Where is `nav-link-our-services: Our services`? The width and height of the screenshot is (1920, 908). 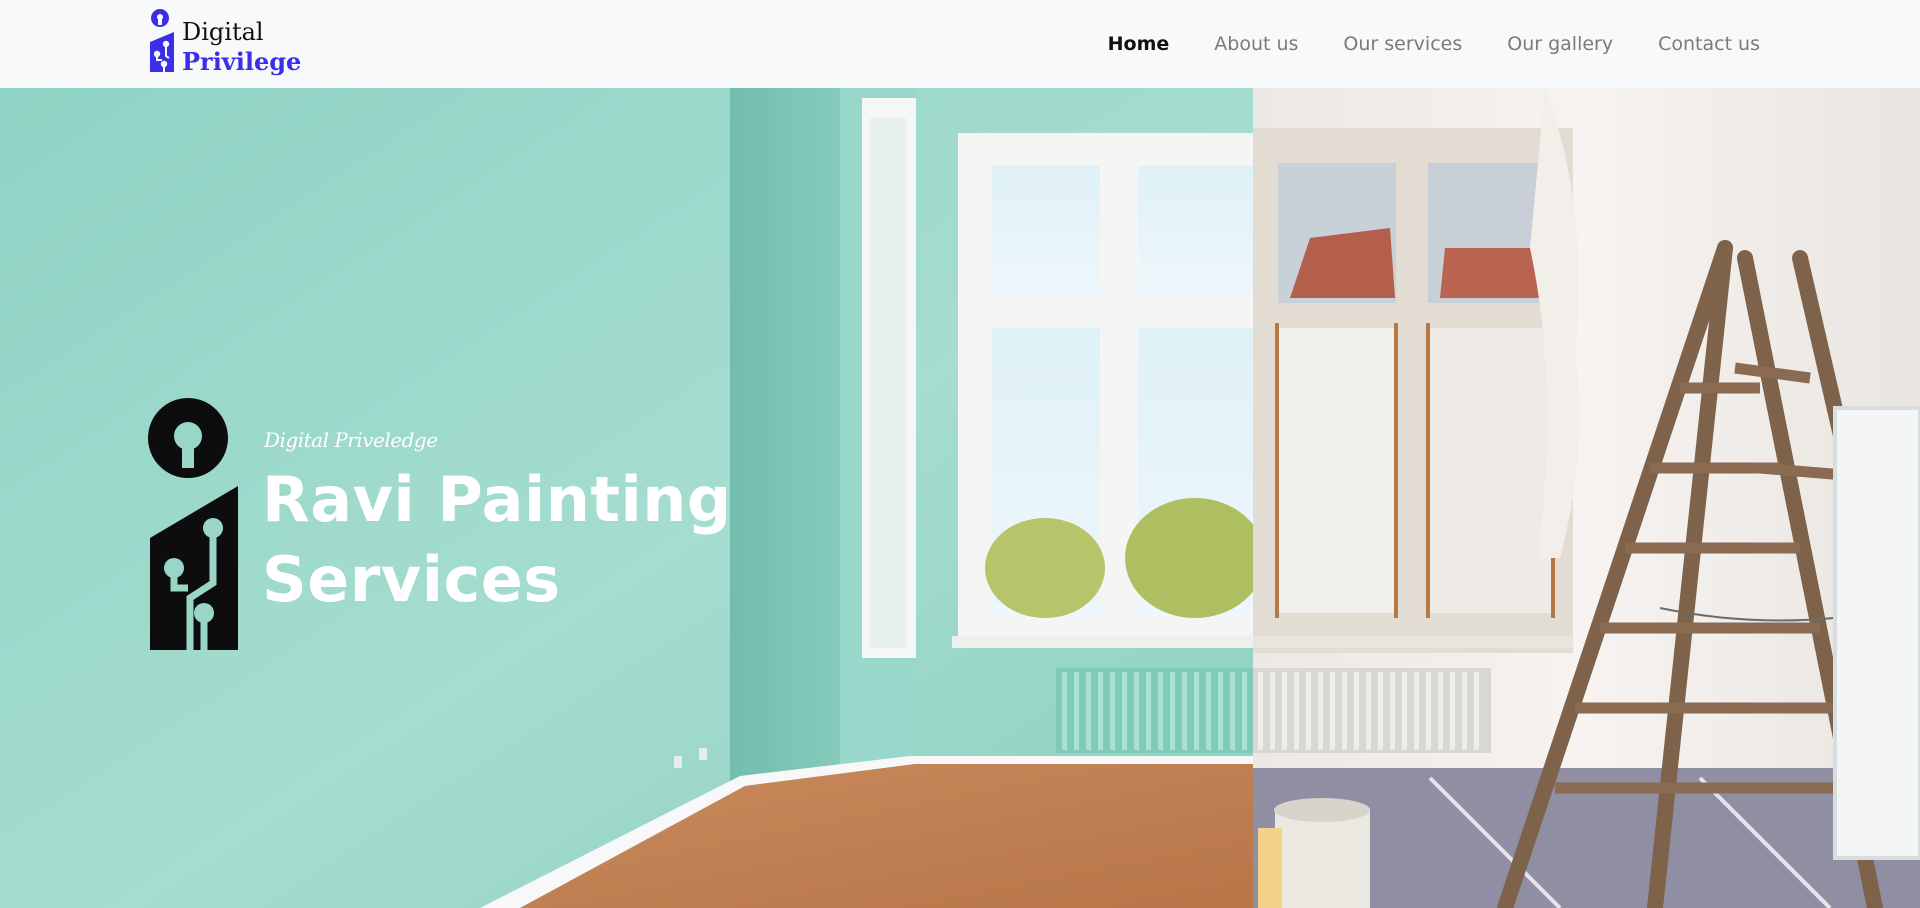
nav-link-our-services: Our services is located at coordinates (1402, 44).